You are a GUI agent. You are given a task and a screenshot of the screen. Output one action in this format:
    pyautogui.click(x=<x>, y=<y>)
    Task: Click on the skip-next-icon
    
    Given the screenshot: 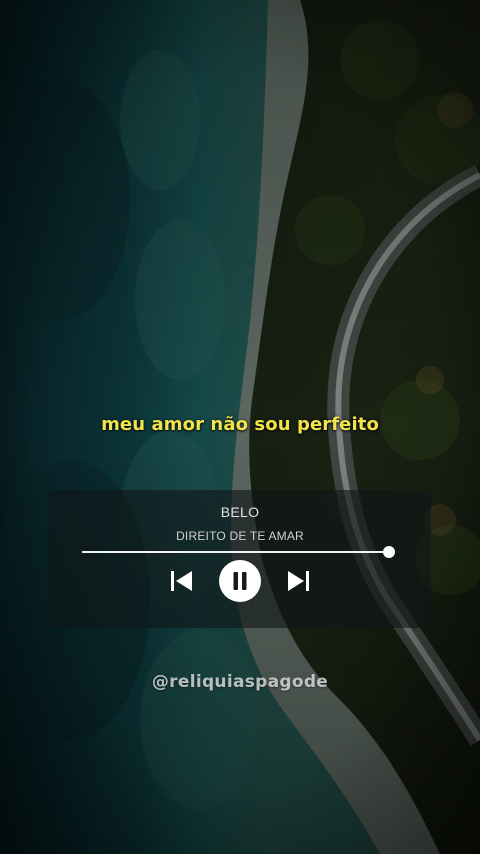 What is the action you would take?
    pyautogui.click(x=298, y=581)
    